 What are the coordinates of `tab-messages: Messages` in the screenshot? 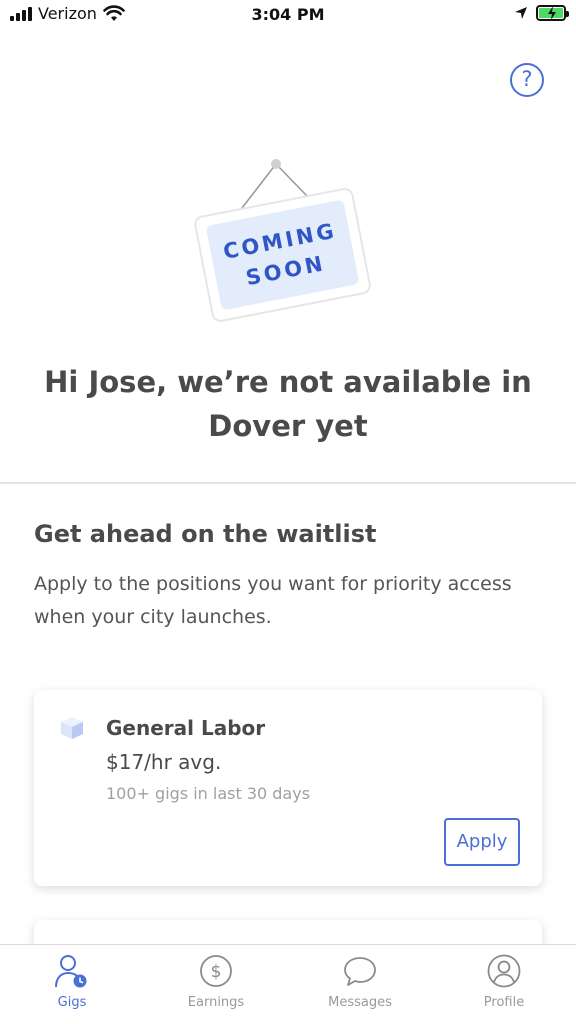 It's located at (360, 984).